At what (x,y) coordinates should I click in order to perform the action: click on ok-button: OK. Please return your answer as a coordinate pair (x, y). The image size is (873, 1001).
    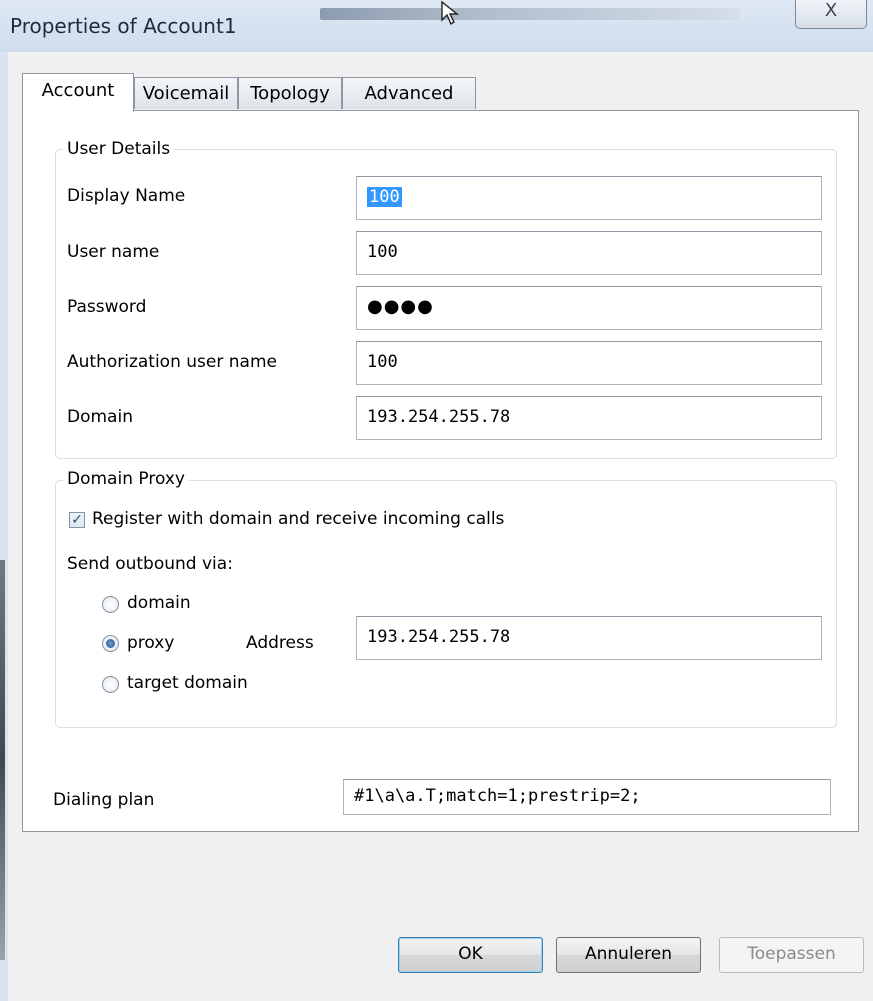
    Looking at the image, I should click on (470, 955).